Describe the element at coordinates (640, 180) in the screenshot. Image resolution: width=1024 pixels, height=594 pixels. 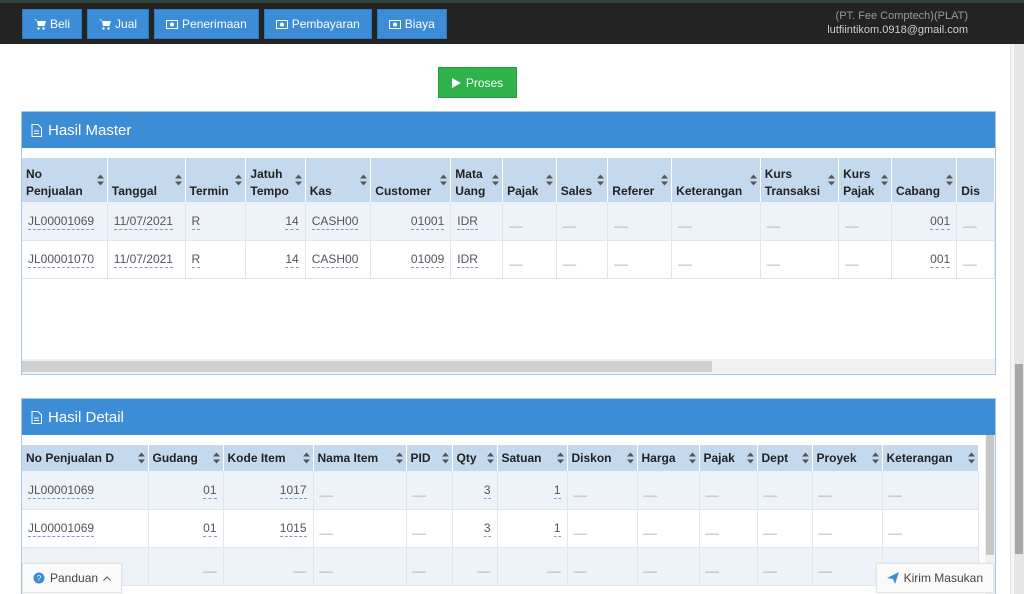
I see `master-col-header: Referer` at that location.